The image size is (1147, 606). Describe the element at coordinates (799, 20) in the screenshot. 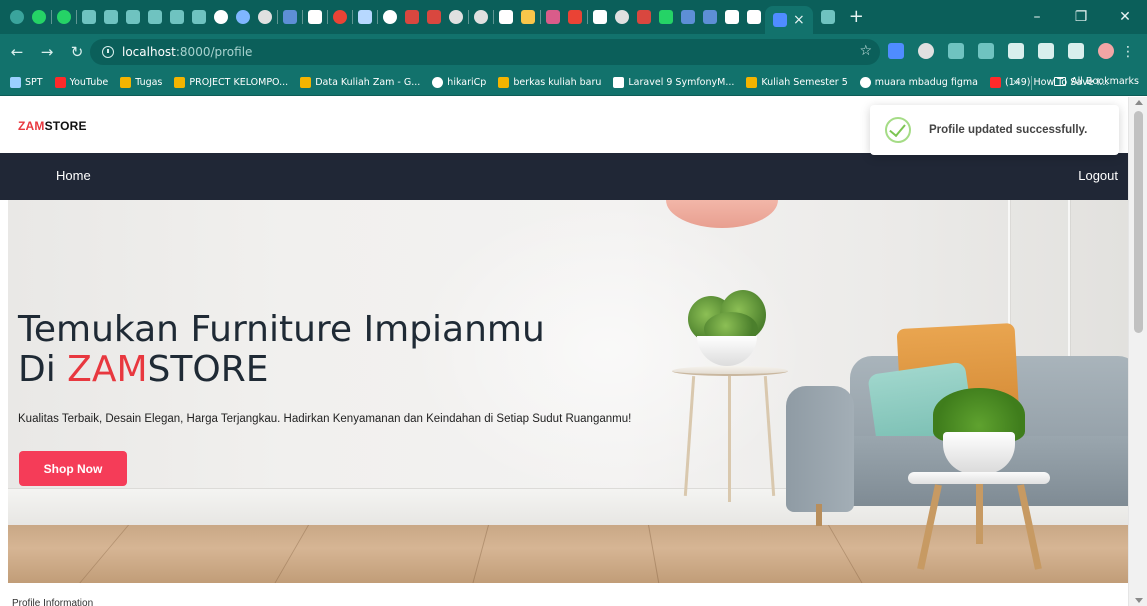

I see `tab-close-icon: ×` at that location.